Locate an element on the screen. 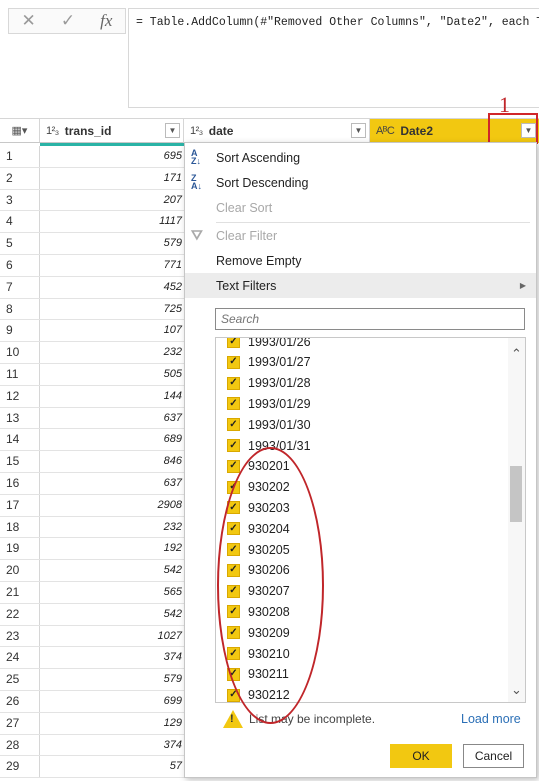  table-row: 15 846 is located at coordinates (92, 462).